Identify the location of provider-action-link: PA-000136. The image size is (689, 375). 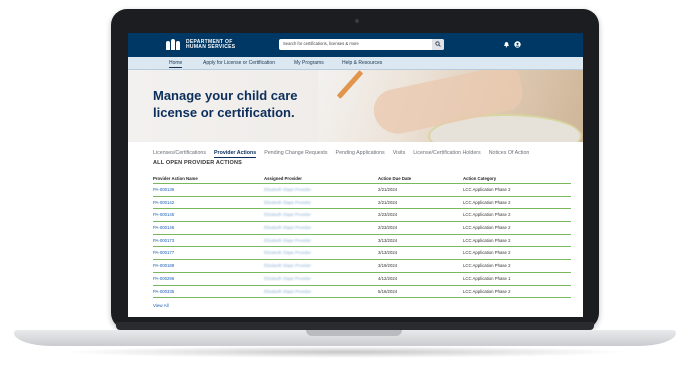
(163, 189).